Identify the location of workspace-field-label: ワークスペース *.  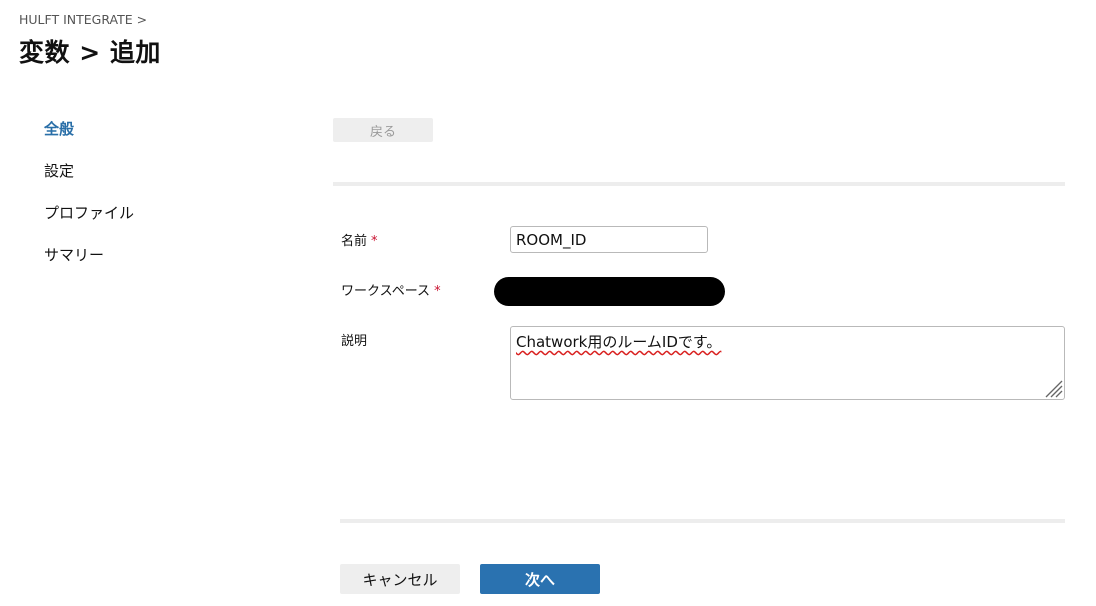
(391, 289).